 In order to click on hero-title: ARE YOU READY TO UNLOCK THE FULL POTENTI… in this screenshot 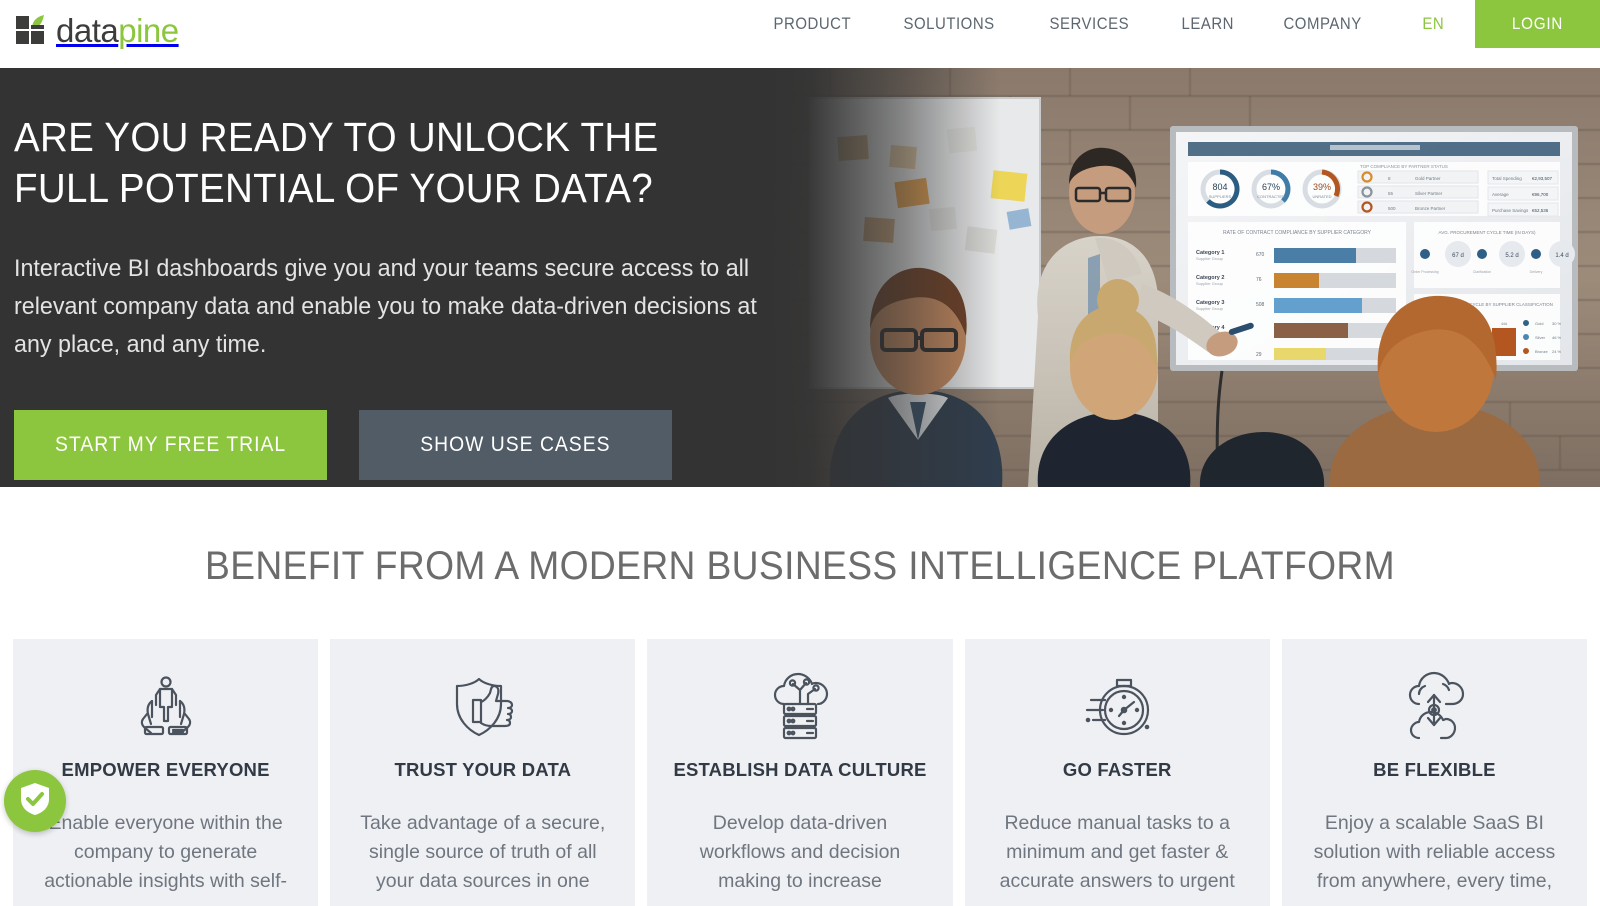, I will do `click(336, 162)`.